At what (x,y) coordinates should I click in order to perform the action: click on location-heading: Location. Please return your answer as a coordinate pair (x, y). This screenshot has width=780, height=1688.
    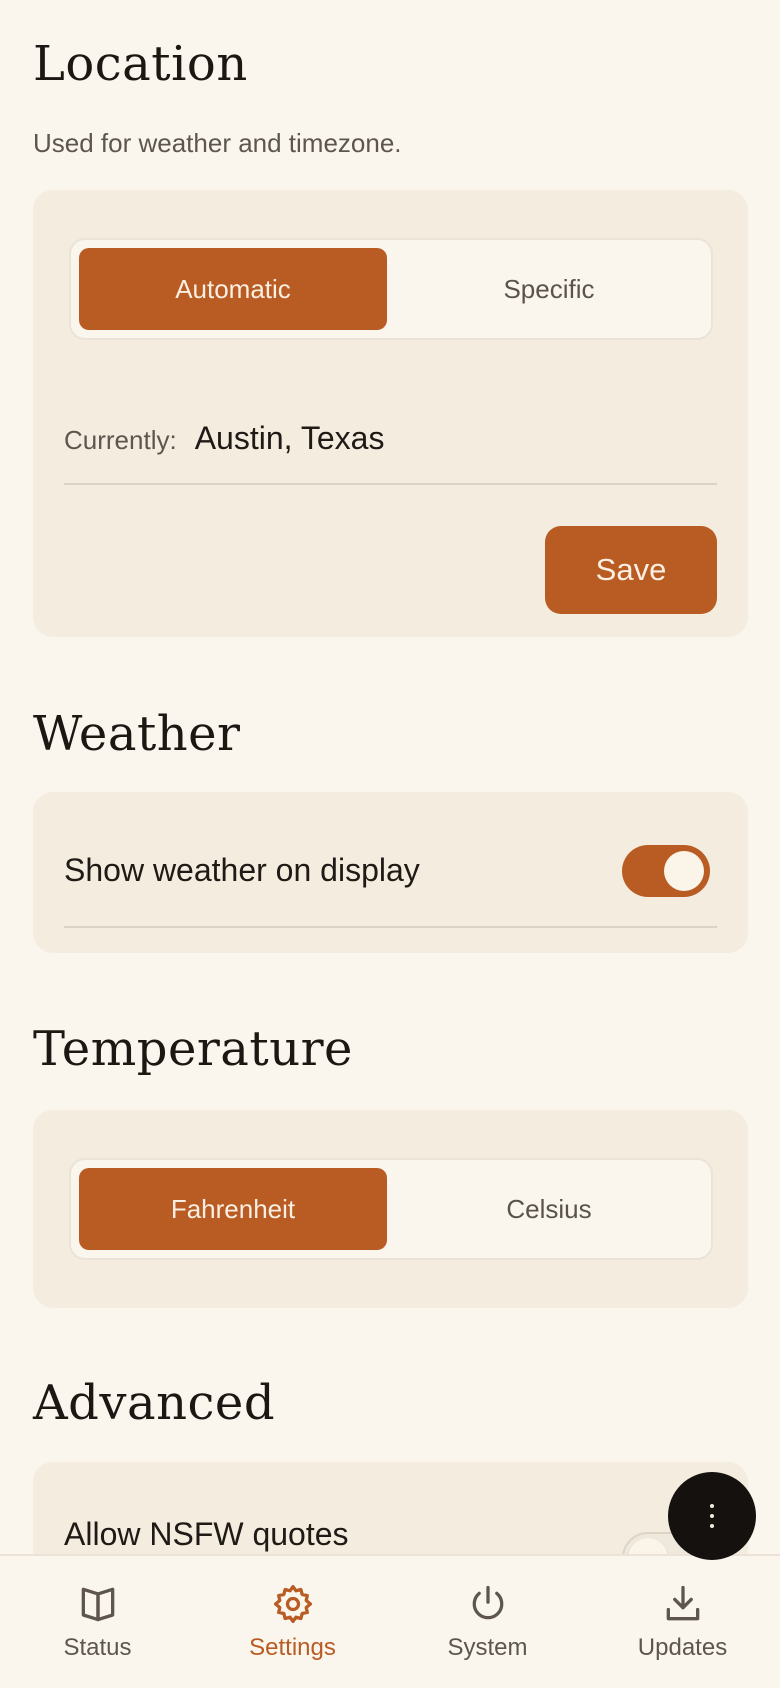
    Looking at the image, I should click on (140, 64).